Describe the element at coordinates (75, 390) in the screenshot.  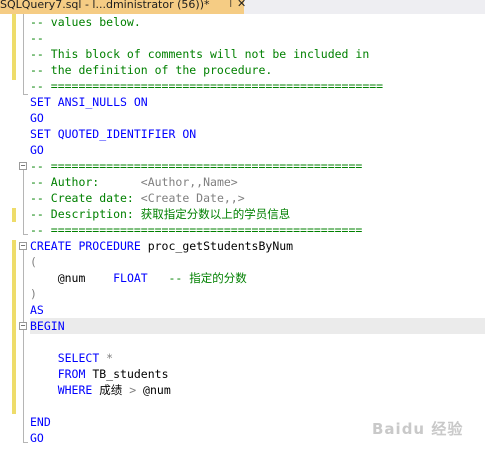
I see `keyword: WHERE` at that location.